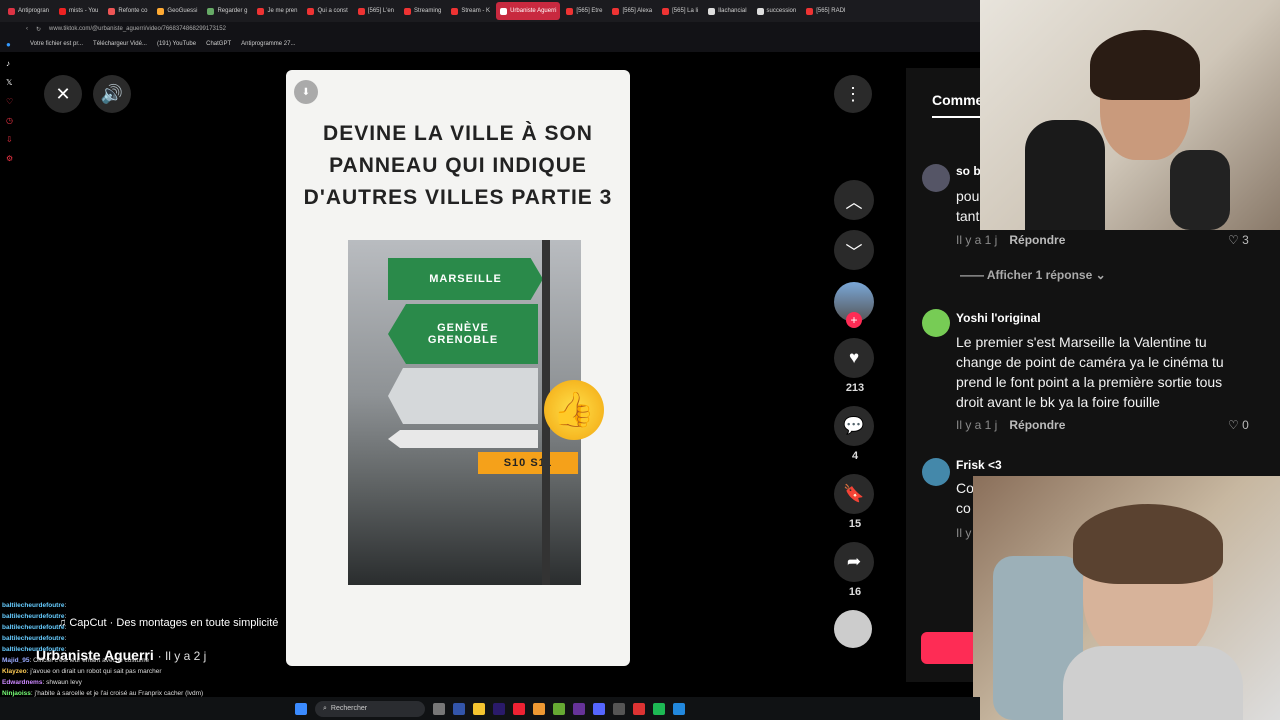  Describe the element at coordinates (470, 11) in the screenshot. I see `browser-tab: Stream - K` at that location.